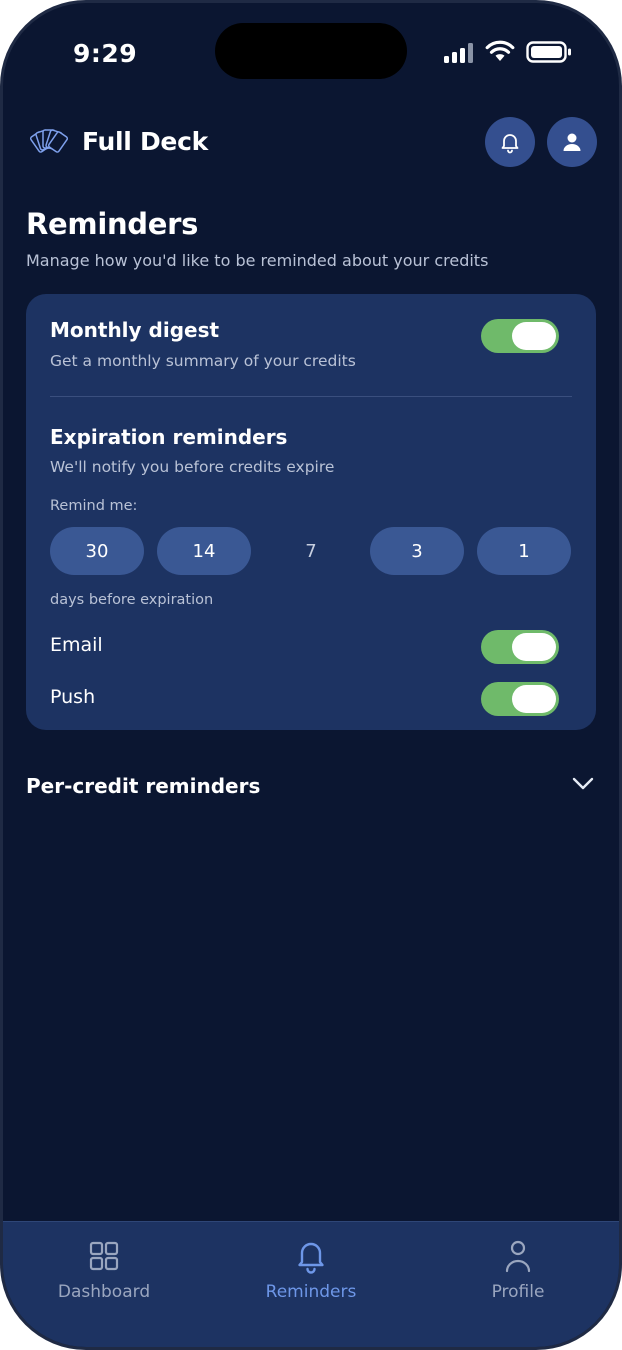 This screenshot has width=622, height=1350. I want to click on tab-profile: Profile, so click(518, 1270).